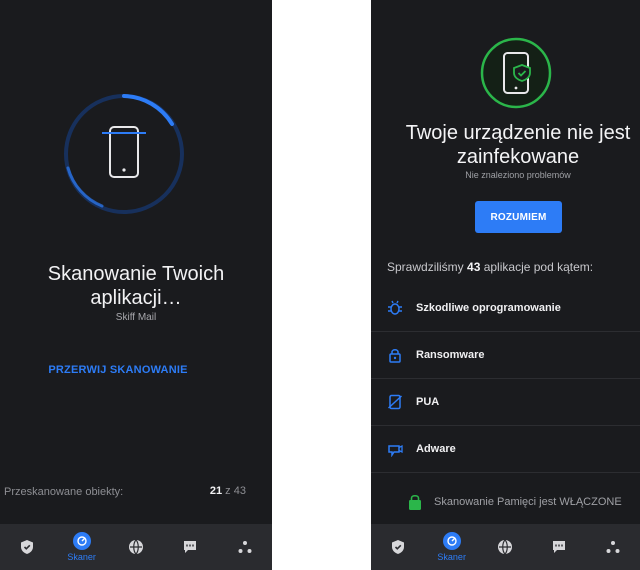 This screenshot has height=570, width=640. Describe the element at coordinates (518, 145) in the screenshot. I see `result-title: Twoje urządzenie nie jest zainfekowane` at that location.